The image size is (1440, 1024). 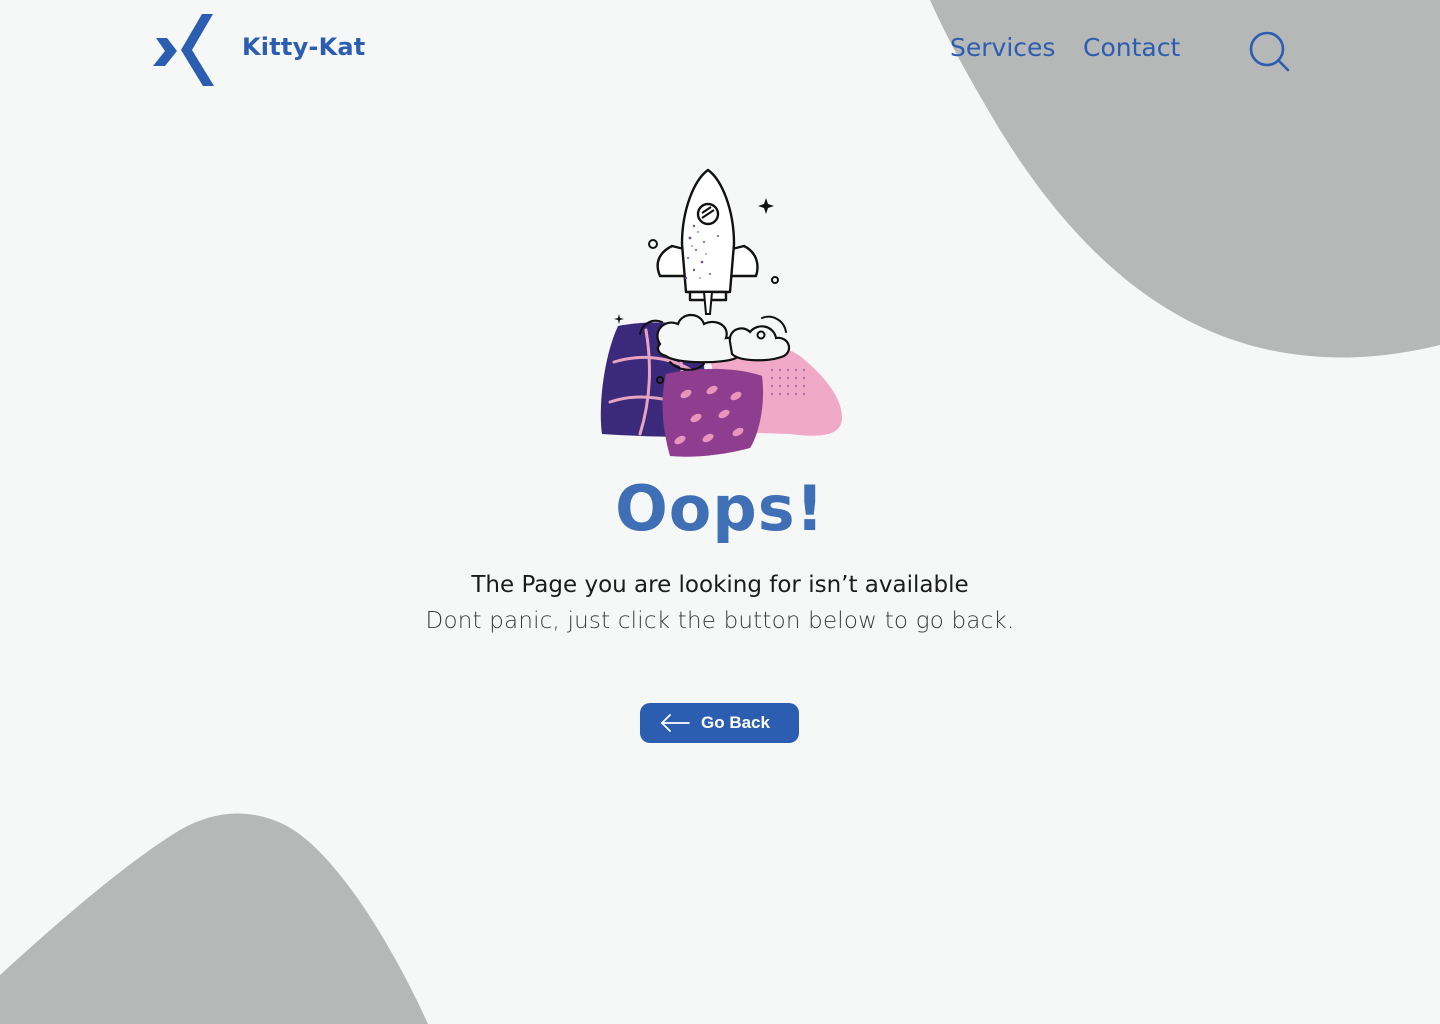 What do you see at coordinates (721, 312) in the screenshot?
I see `rocket-launch-illustration` at bounding box center [721, 312].